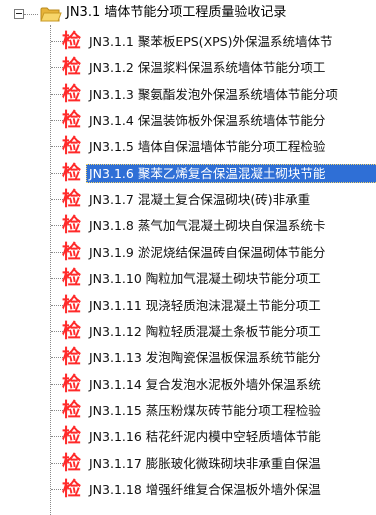  Describe the element at coordinates (205, 279) in the screenshot. I see `tree-item-label: JN3.1.10 陶粒加气混凝土砌块节能分项工` at that location.